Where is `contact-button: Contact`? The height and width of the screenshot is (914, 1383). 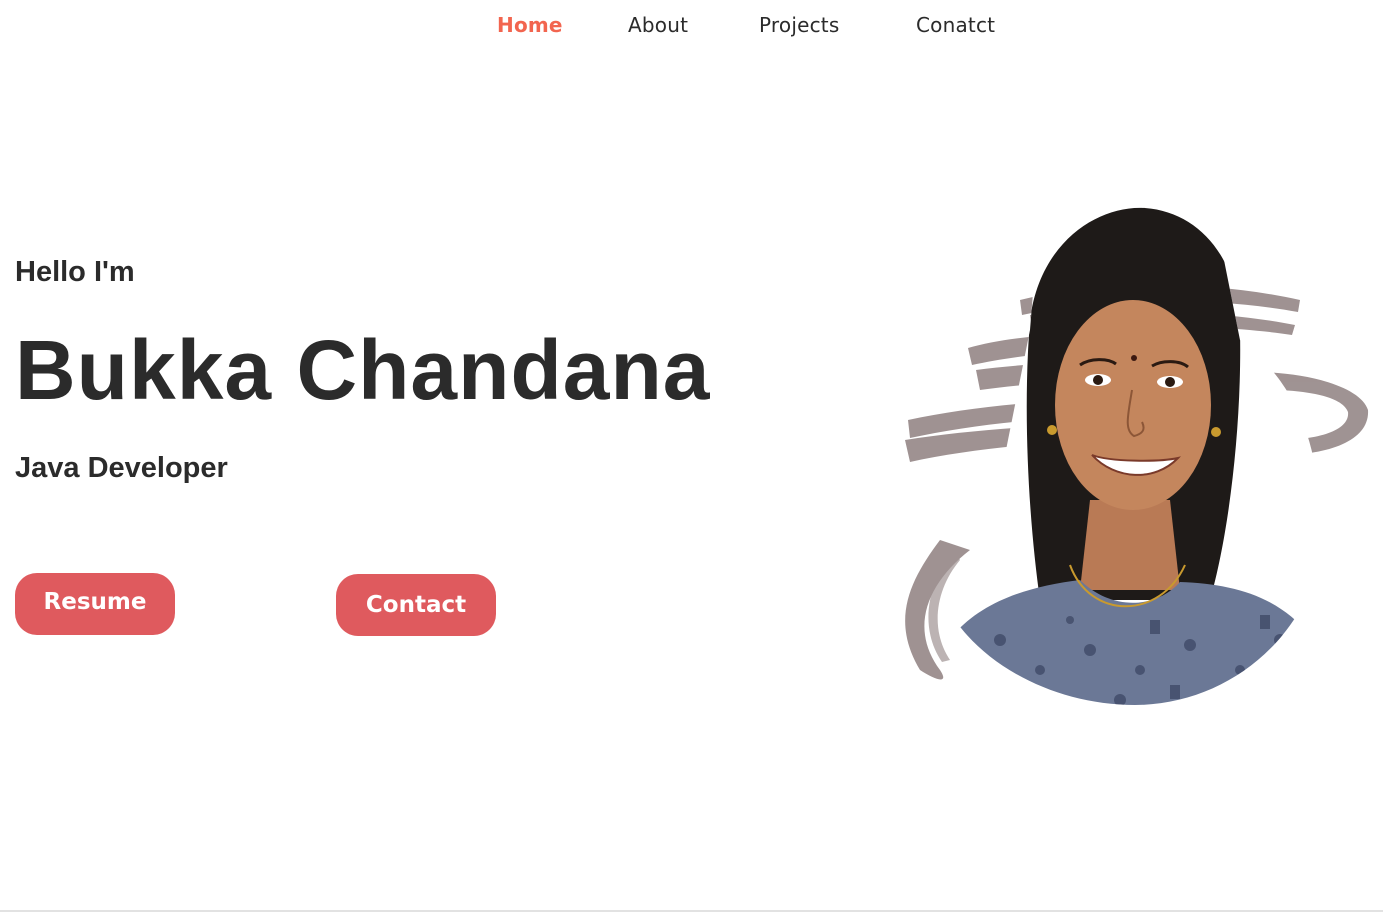 contact-button: Contact is located at coordinates (416, 605).